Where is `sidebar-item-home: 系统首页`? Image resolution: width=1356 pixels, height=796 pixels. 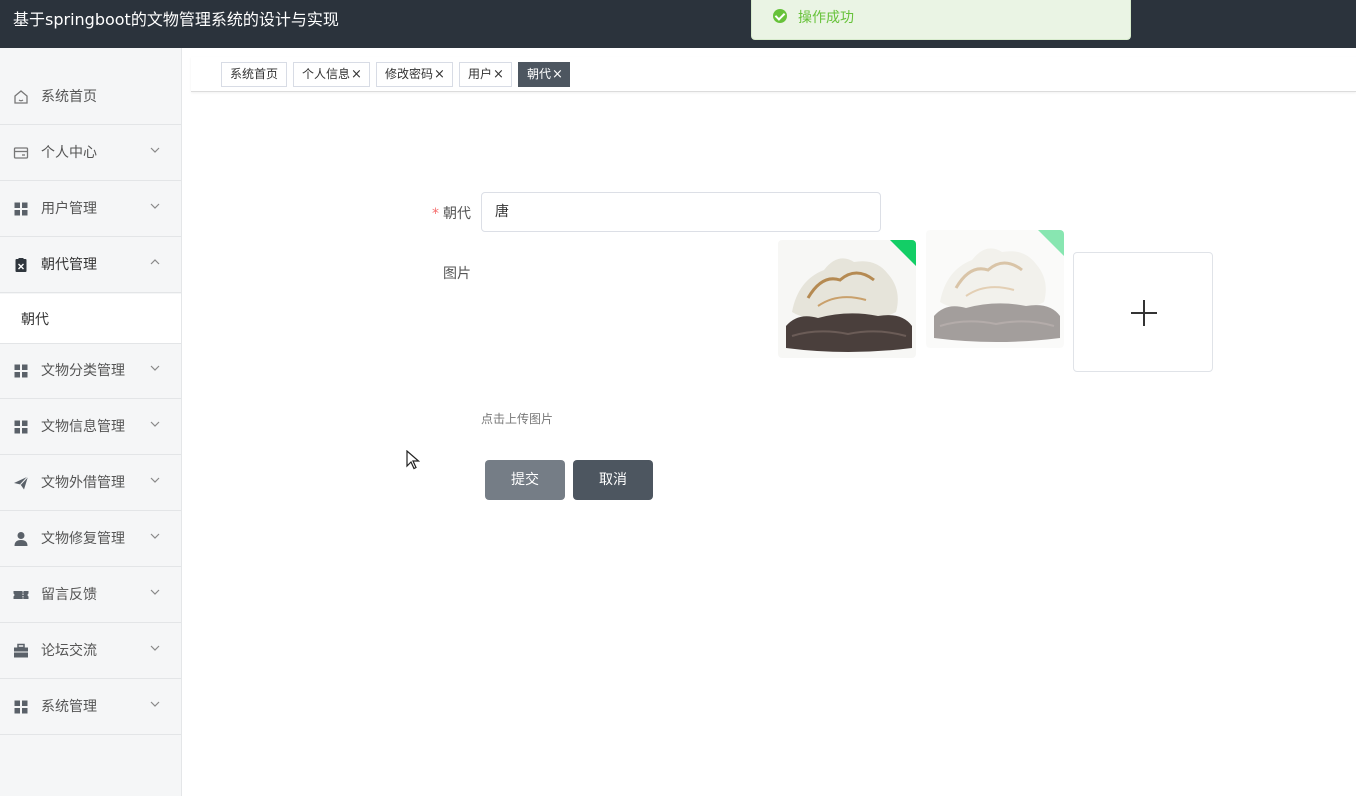 sidebar-item-home: 系统首页 is located at coordinates (90, 97).